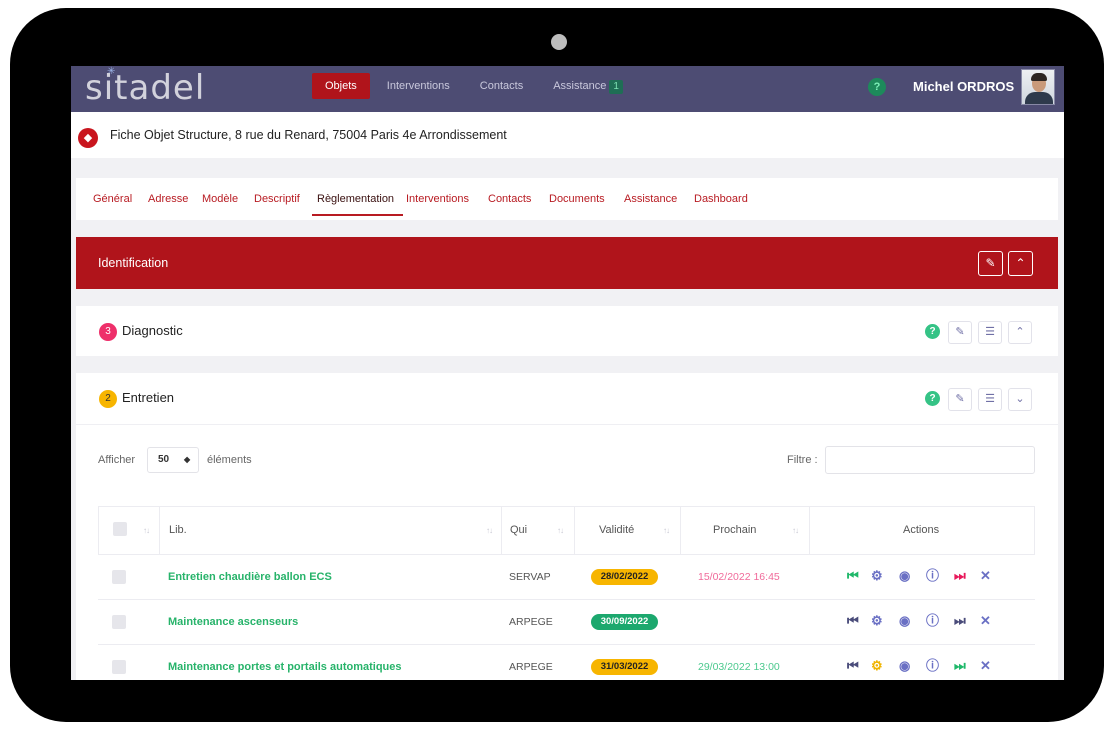 Image resolution: width=1112 pixels, height=732 pixels. What do you see at coordinates (355, 199) in the screenshot?
I see `tab-reglementation: Règlementation` at bounding box center [355, 199].